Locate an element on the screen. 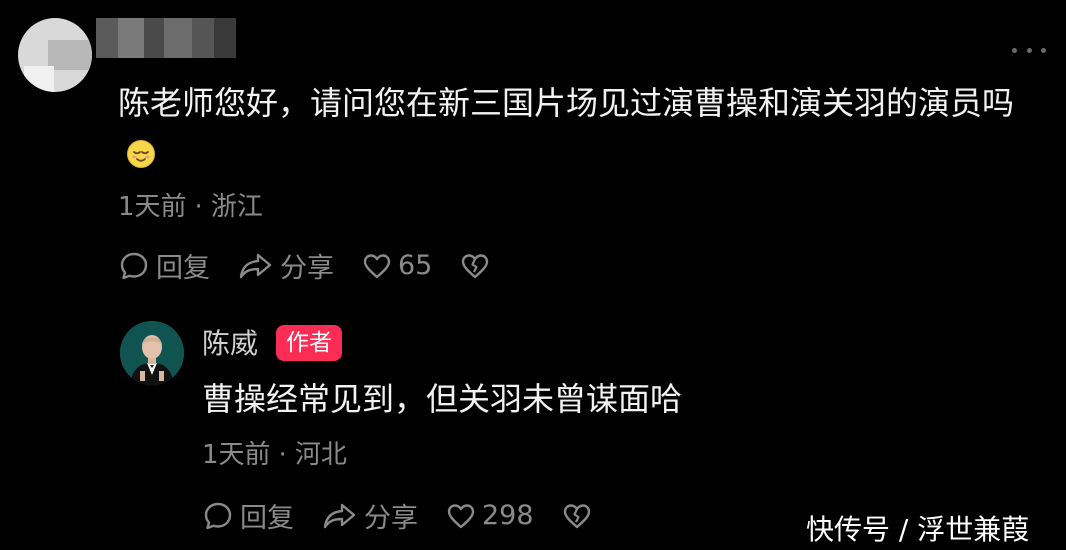 This screenshot has width=1066, height=550. comment-time: 1天前 is located at coordinates (152, 207).